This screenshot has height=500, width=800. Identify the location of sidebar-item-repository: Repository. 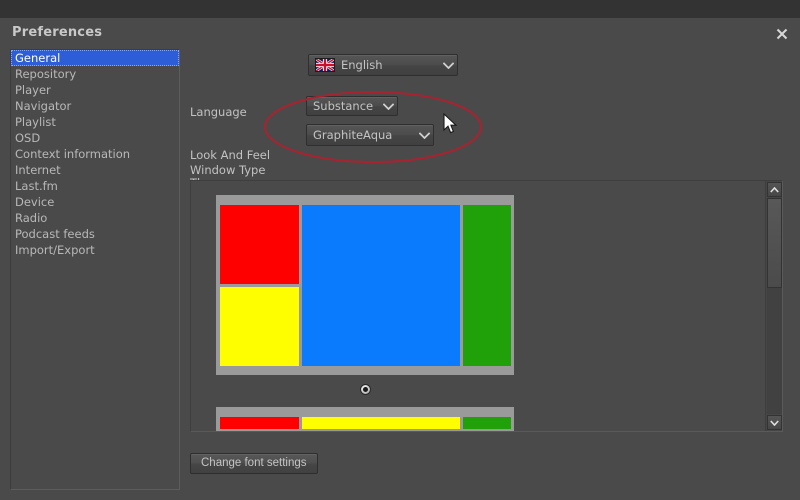
(95, 74).